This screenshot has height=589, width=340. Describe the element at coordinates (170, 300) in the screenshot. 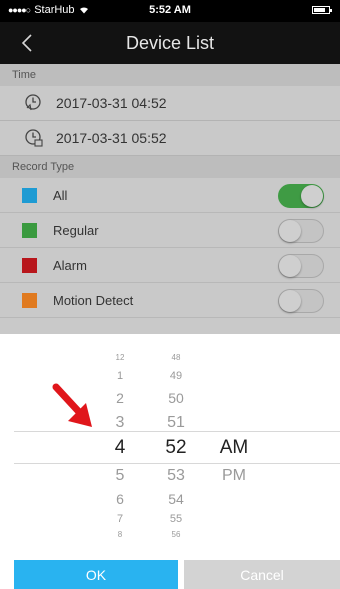

I see `record-type-row: Motion Detect` at that location.